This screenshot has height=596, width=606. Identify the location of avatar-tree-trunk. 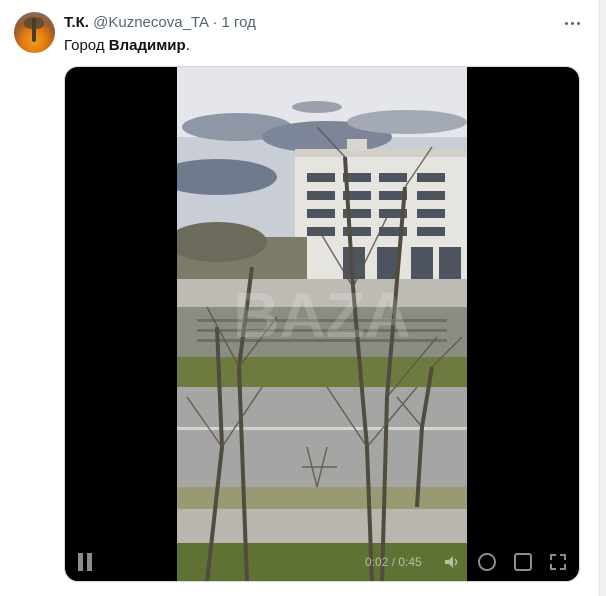
(34, 30).